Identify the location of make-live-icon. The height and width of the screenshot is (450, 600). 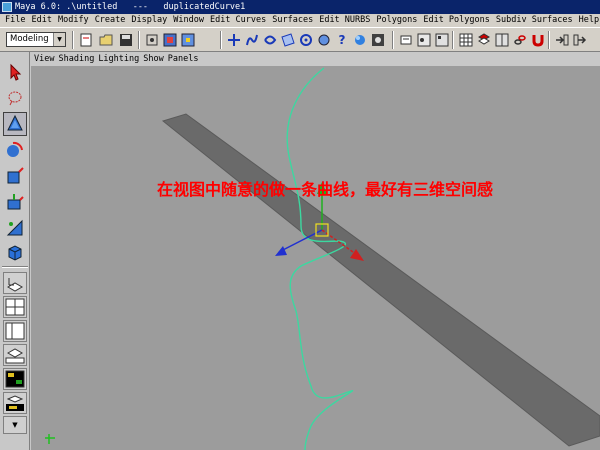
(306, 40).